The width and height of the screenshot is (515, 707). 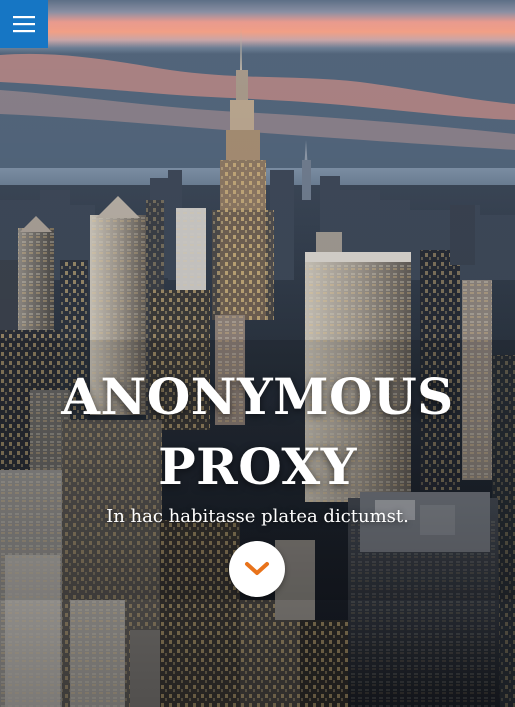 What do you see at coordinates (257, 466) in the screenshot?
I see `hero-title-line2: PROXY` at bounding box center [257, 466].